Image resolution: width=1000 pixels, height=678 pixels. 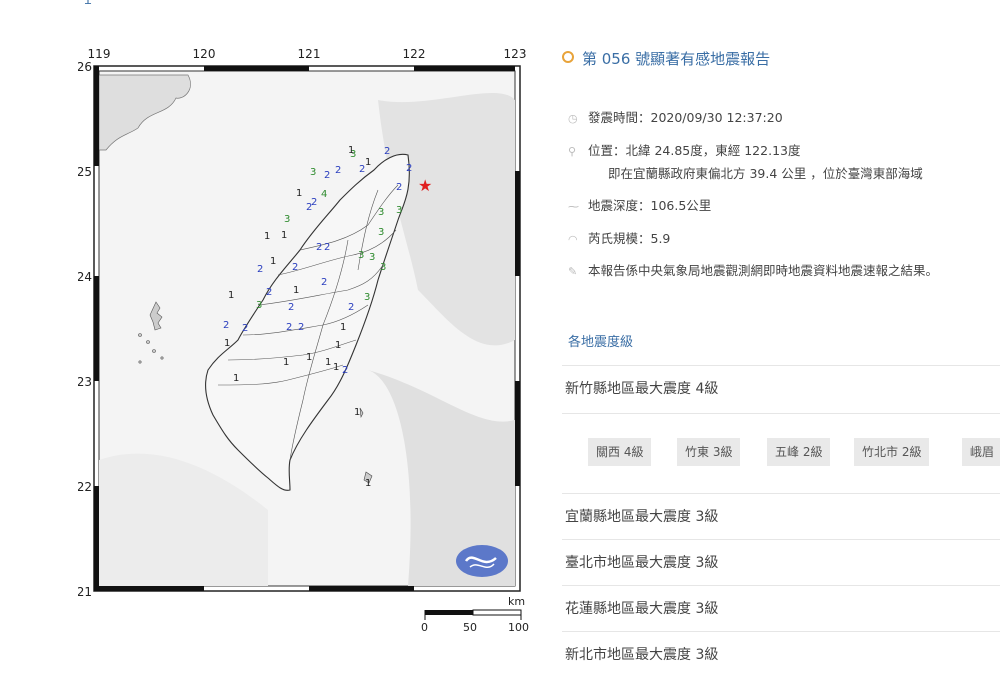 What do you see at coordinates (601, 342) in the screenshot?
I see `intensity-section-title: 各地震度級` at bounding box center [601, 342].